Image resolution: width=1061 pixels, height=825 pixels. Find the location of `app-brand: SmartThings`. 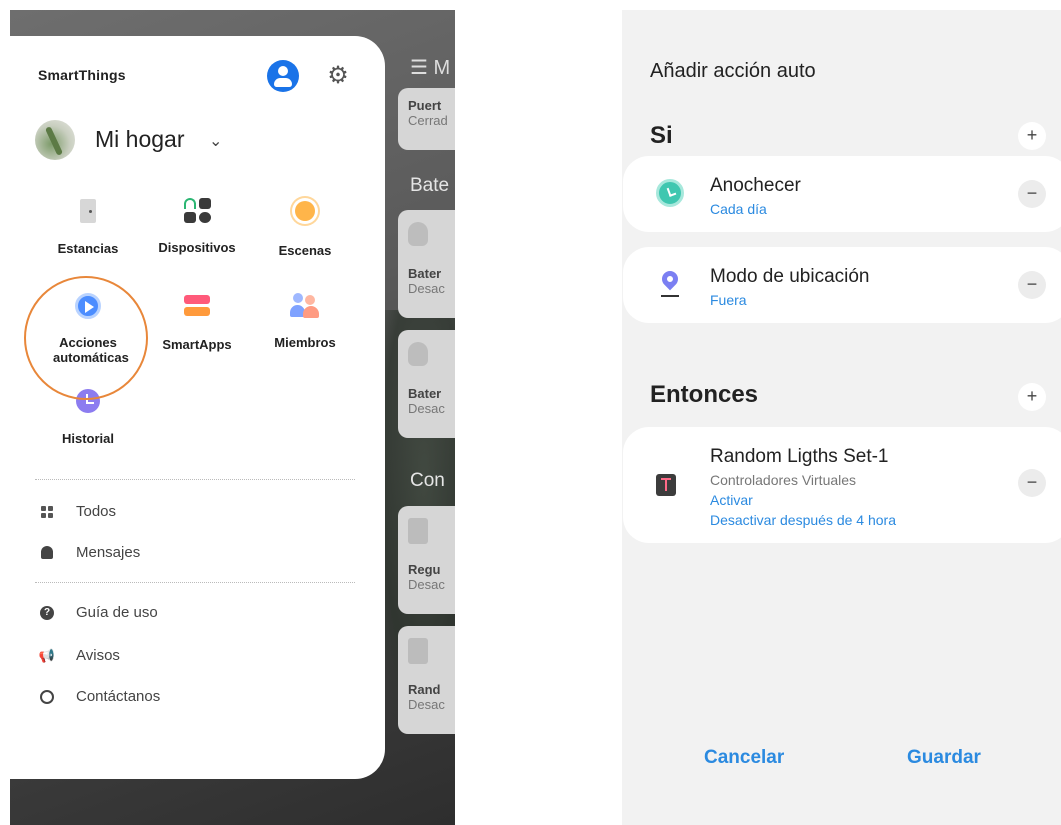

app-brand: SmartThings is located at coordinates (82, 75).